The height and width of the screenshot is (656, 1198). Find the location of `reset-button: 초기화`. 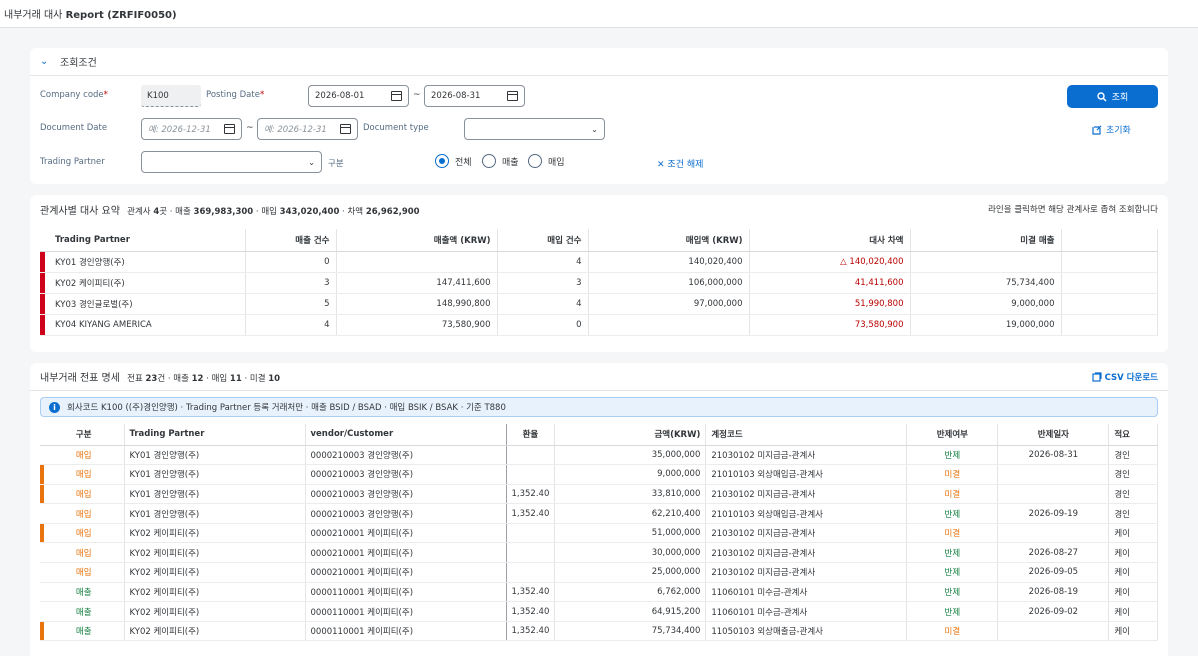

reset-button: 초기화 is located at coordinates (1111, 129).